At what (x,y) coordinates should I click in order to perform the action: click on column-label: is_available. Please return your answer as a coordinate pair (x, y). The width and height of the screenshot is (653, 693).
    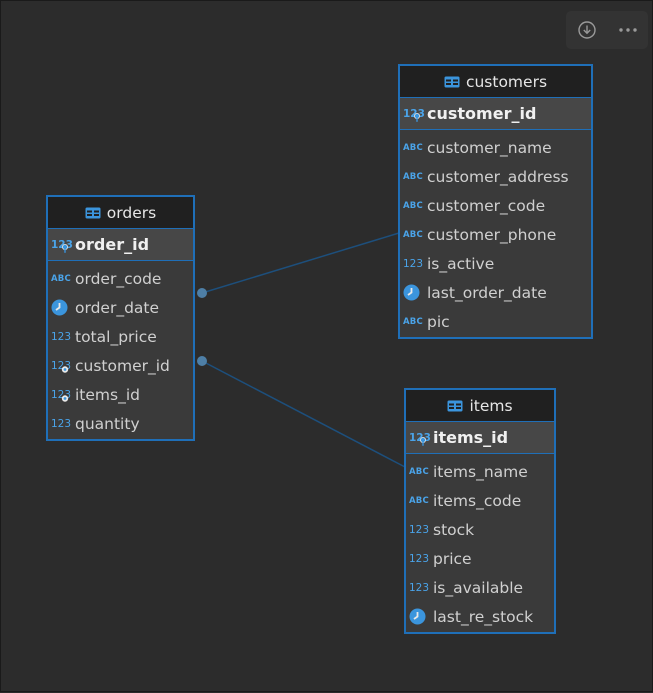
    Looking at the image, I should click on (478, 587).